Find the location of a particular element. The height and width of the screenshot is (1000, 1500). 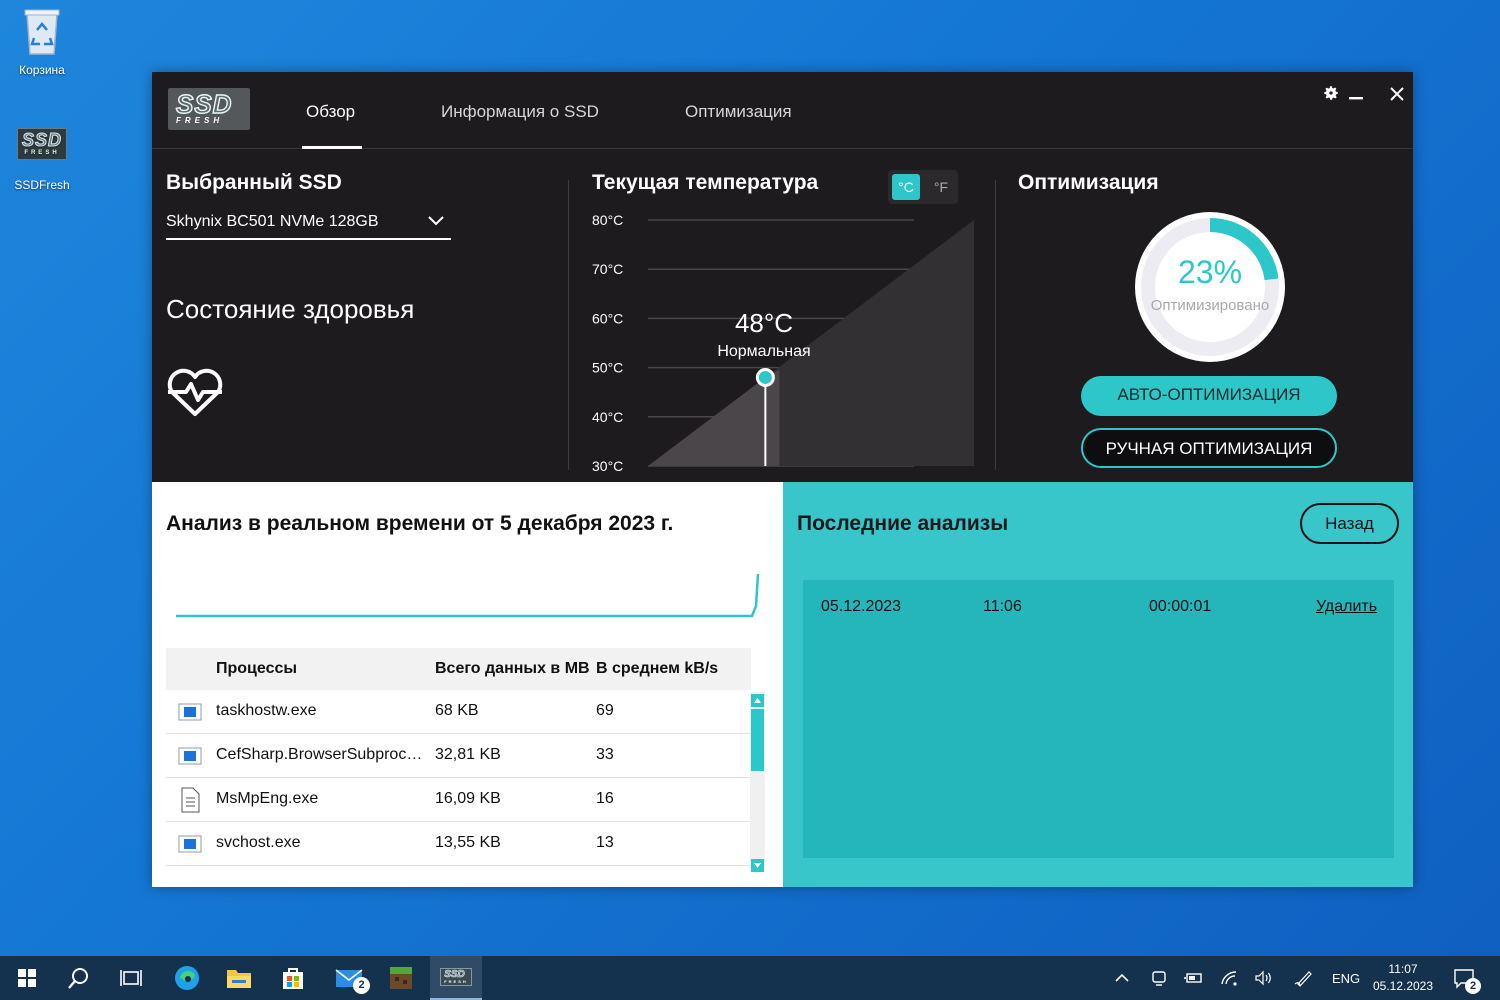

ssdfresh-label: SSDFresh is located at coordinates (42, 185).